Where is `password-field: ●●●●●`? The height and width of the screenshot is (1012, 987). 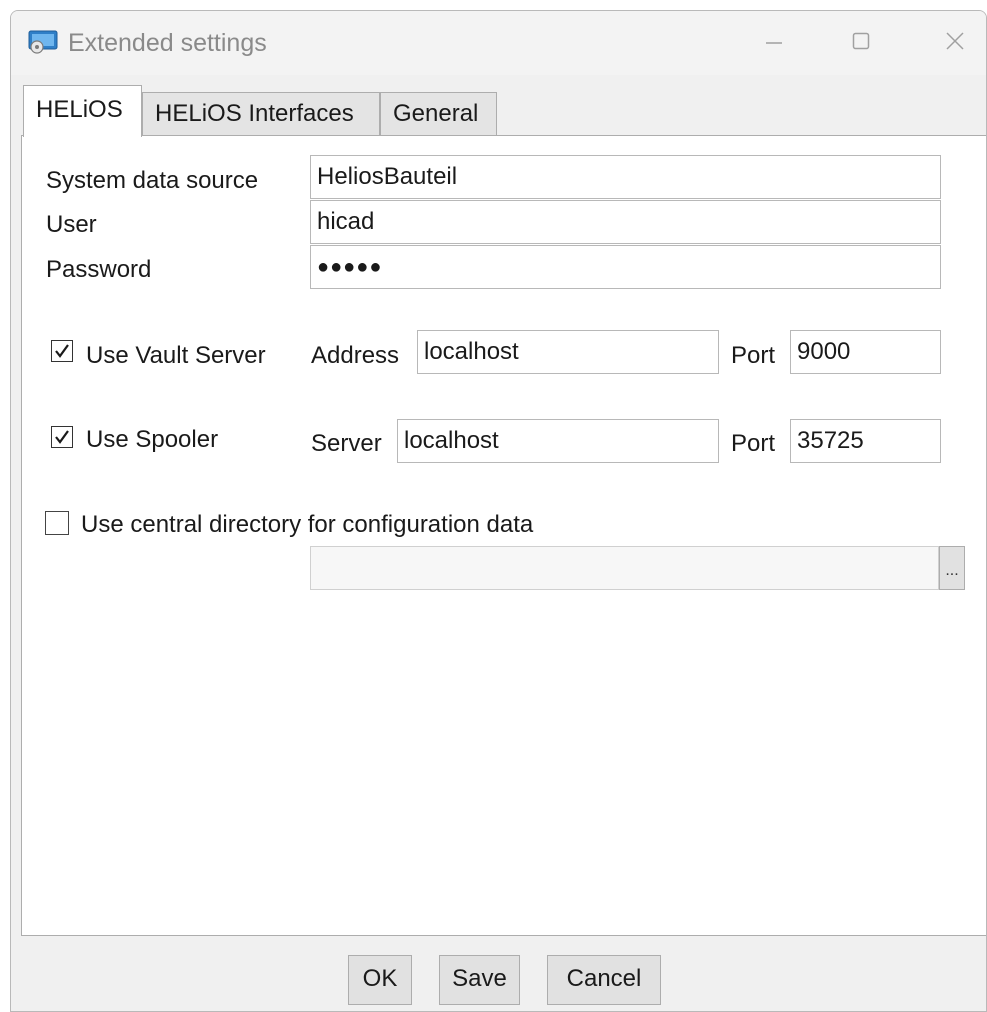
password-field: ●●●●● is located at coordinates (625, 267).